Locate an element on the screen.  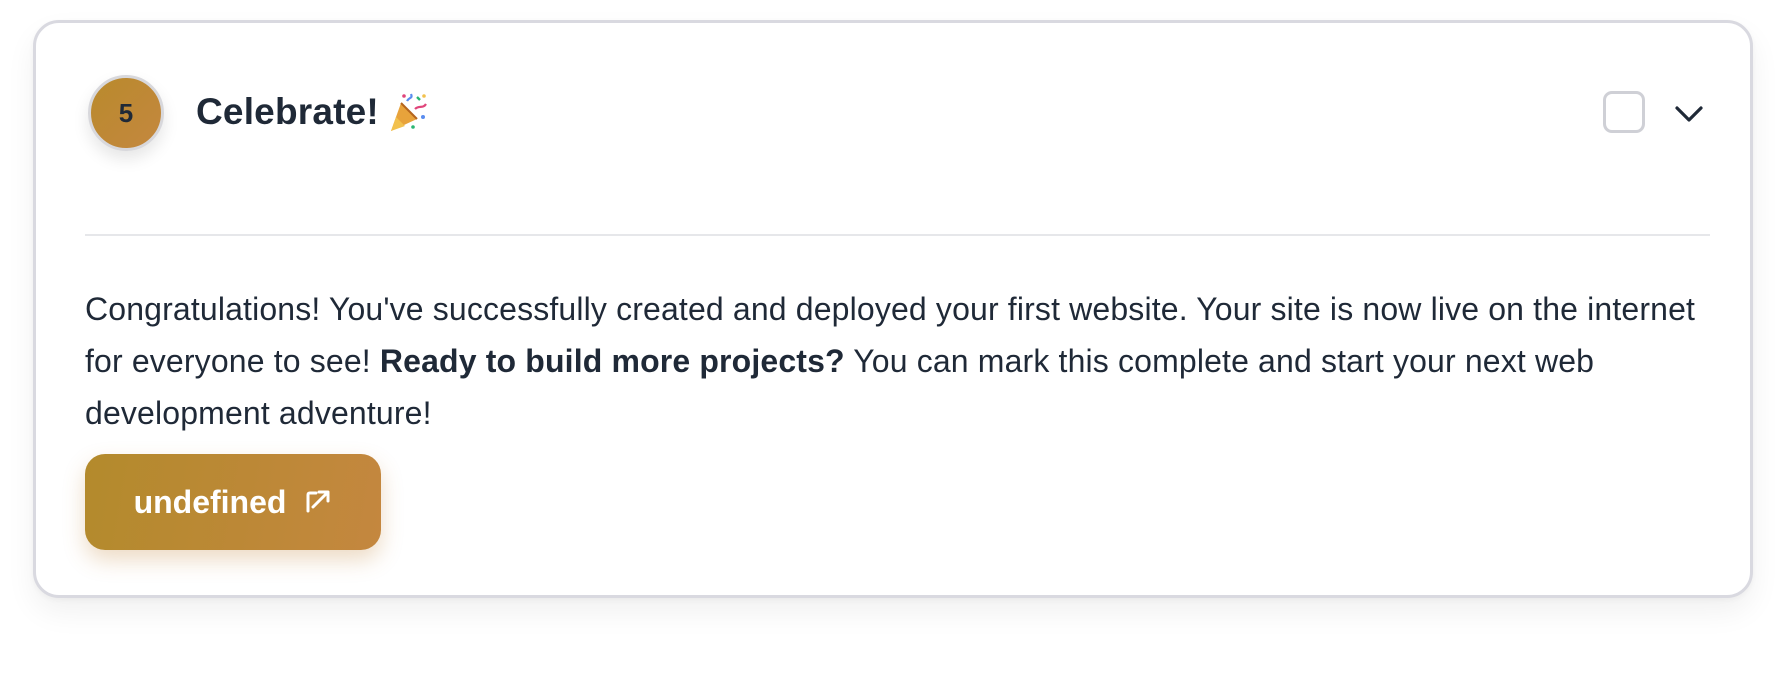
description-emphasis: Ready to build more projects? is located at coordinates (612, 361).